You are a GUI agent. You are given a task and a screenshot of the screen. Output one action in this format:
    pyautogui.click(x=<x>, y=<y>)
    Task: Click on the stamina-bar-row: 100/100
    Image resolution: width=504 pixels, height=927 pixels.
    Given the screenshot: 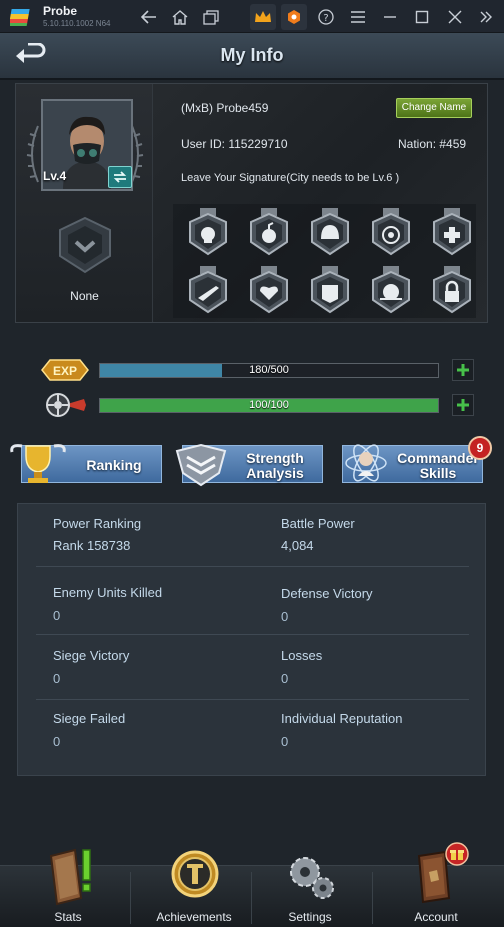 What is the action you would take?
    pyautogui.click(x=252, y=405)
    